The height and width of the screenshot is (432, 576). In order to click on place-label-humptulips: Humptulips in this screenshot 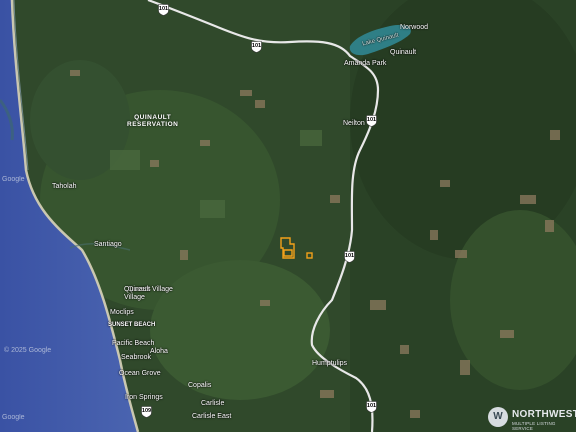, I will do `click(330, 363)`.